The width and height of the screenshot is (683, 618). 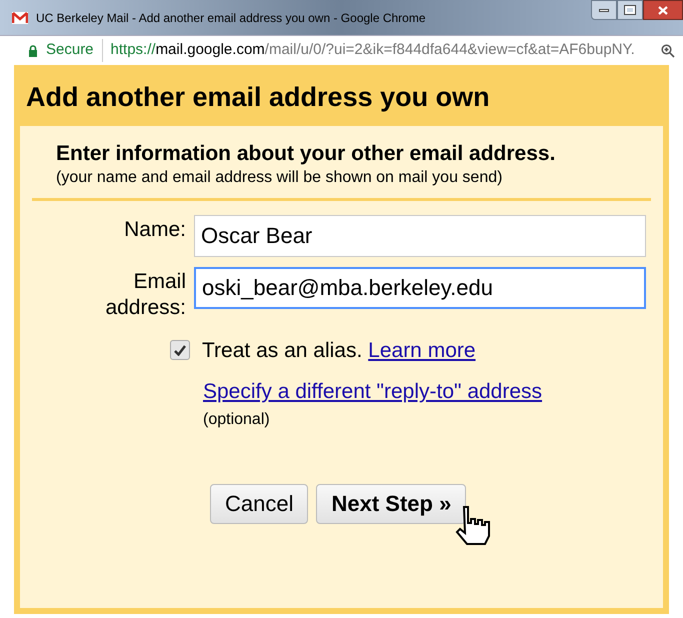 I want to click on dialog-title: Add another email address you own, so click(x=258, y=97).